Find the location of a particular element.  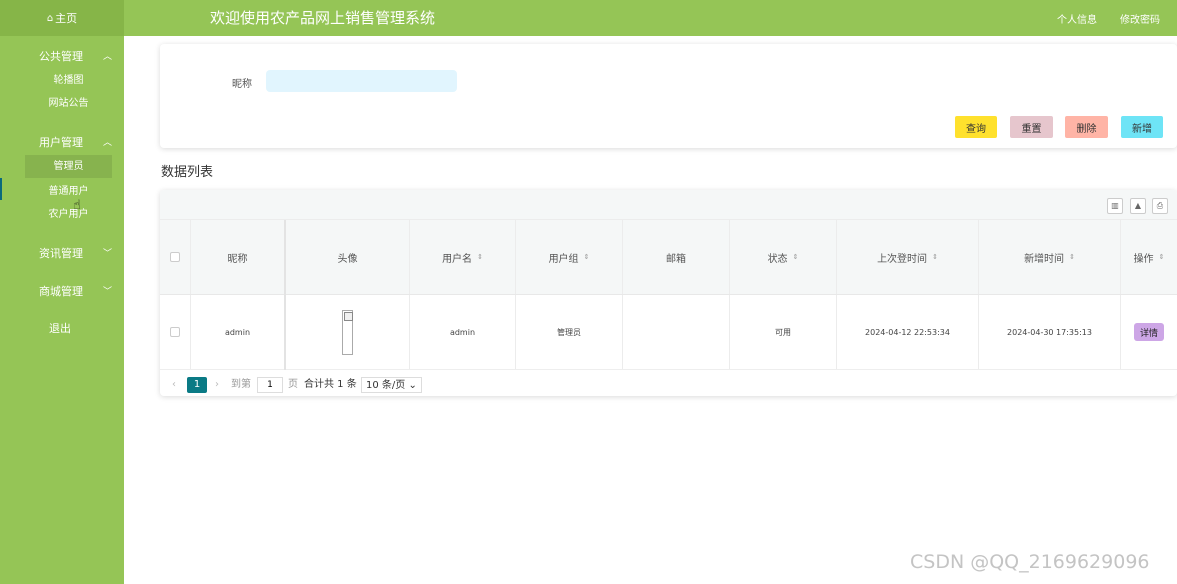

page-1-button: 1 is located at coordinates (197, 385).